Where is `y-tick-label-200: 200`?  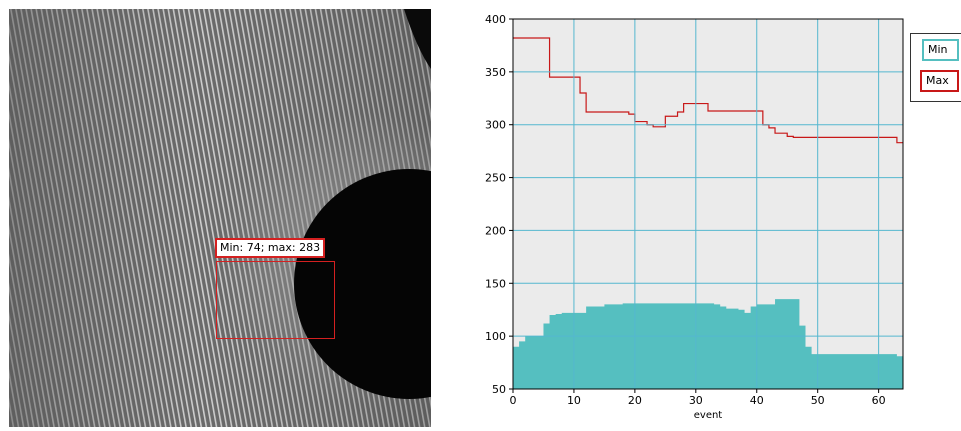
y-tick-label-200: 200 is located at coordinates (495, 230).